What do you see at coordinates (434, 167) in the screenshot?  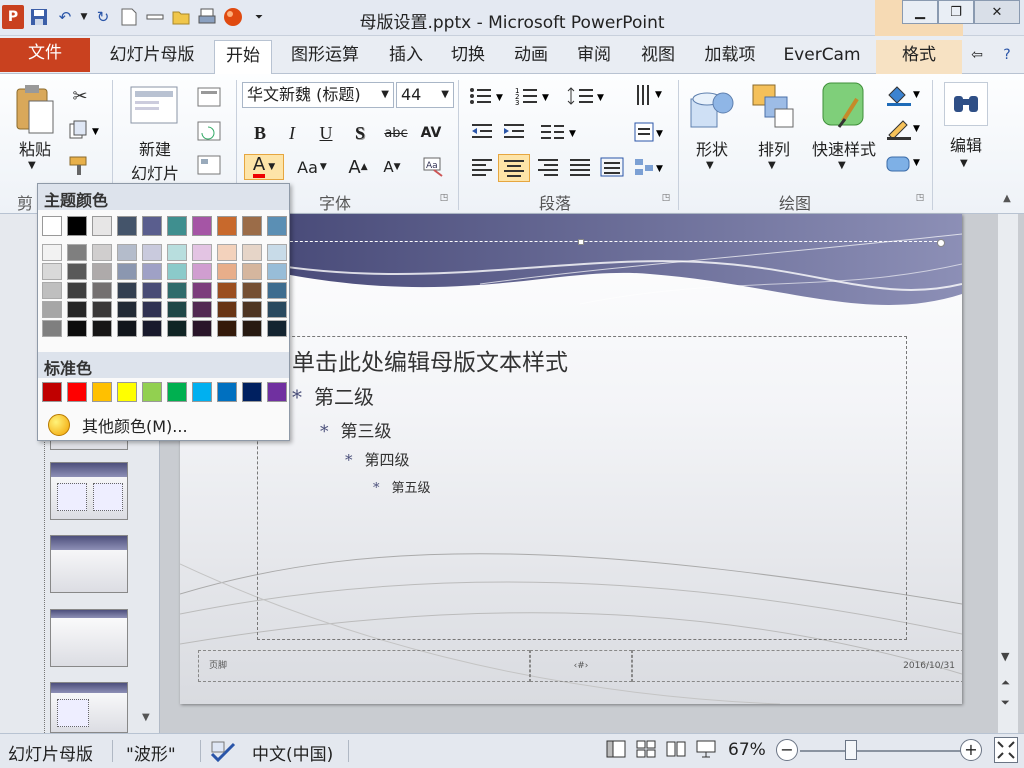 I see `clear-formatting-icon: Aa` at bounding box center [434, 167].